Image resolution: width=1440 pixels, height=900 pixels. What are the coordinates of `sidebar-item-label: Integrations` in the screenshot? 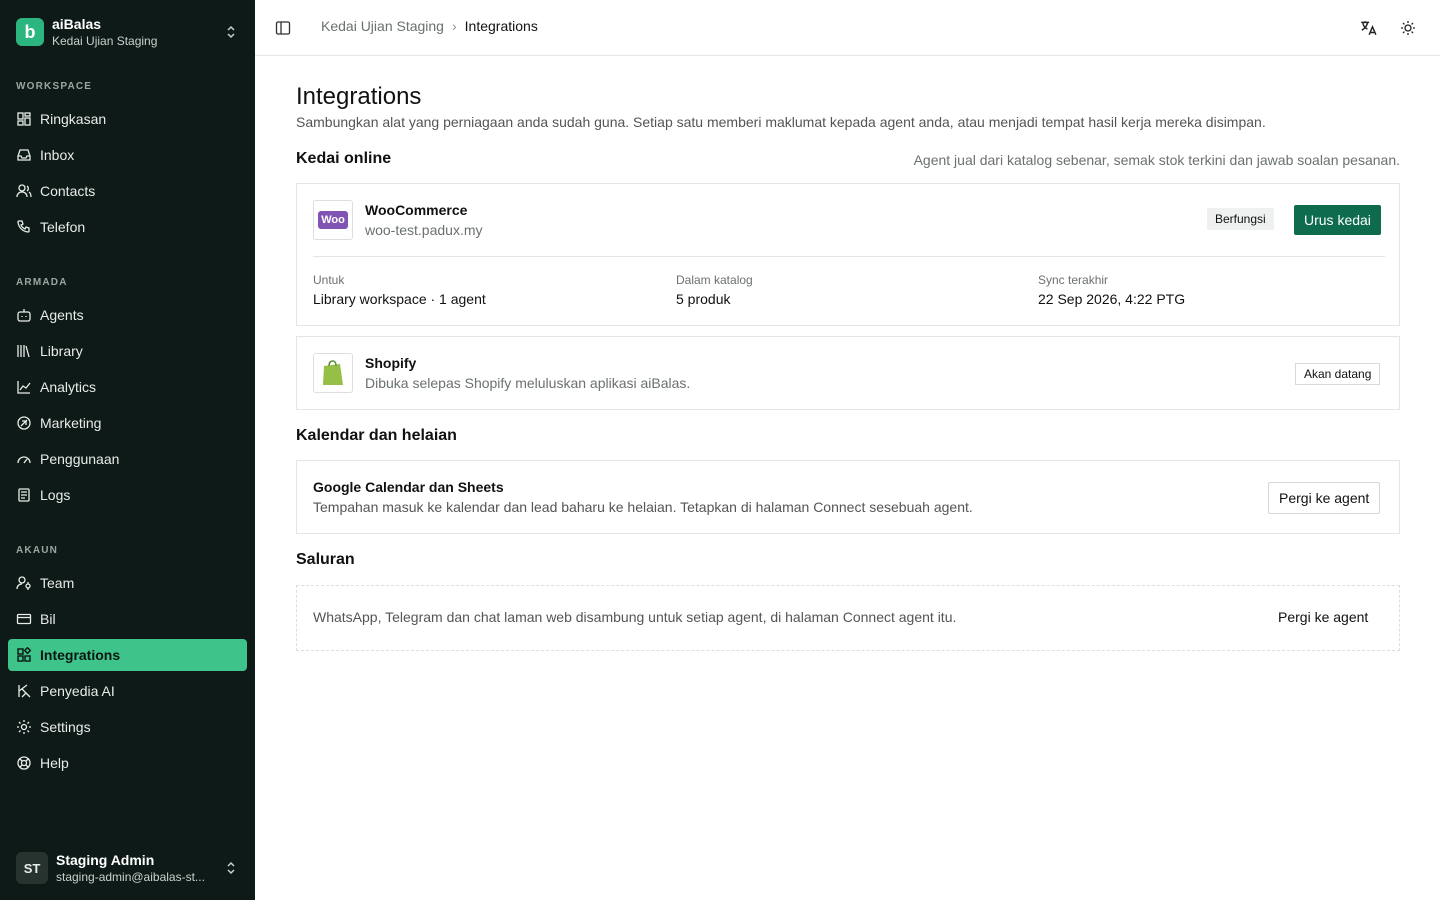 It's located at (80, 655).